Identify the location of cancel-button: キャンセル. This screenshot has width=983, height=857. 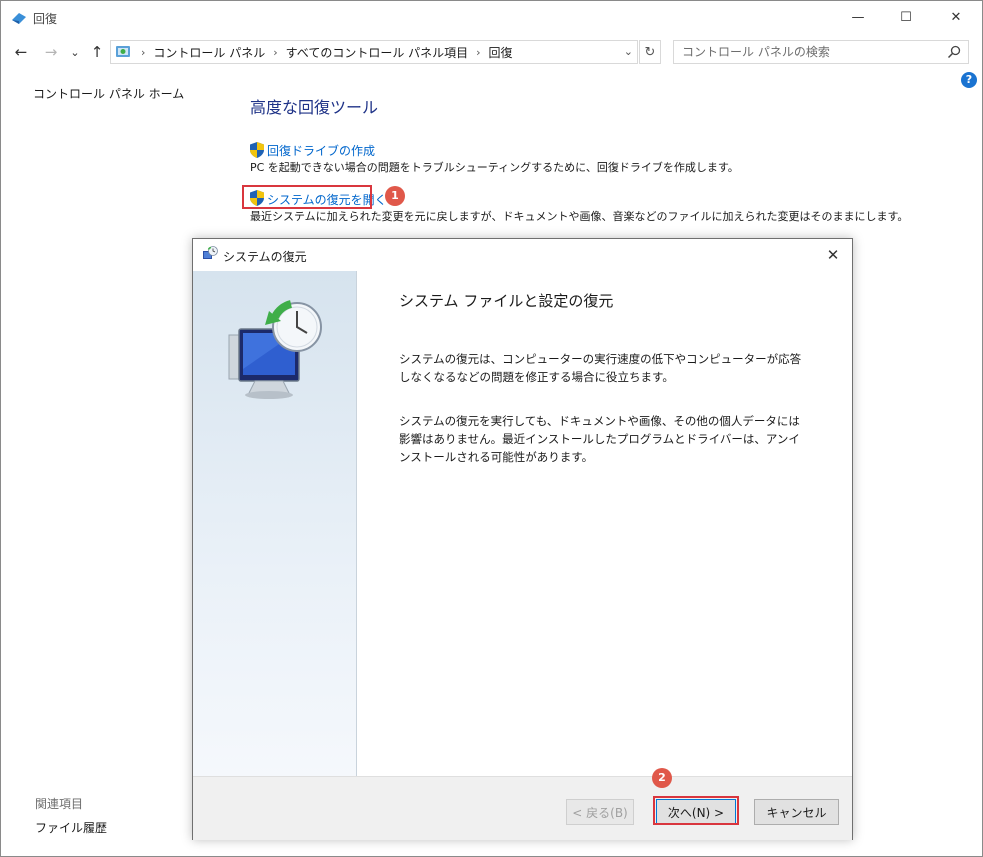
(796, 812).